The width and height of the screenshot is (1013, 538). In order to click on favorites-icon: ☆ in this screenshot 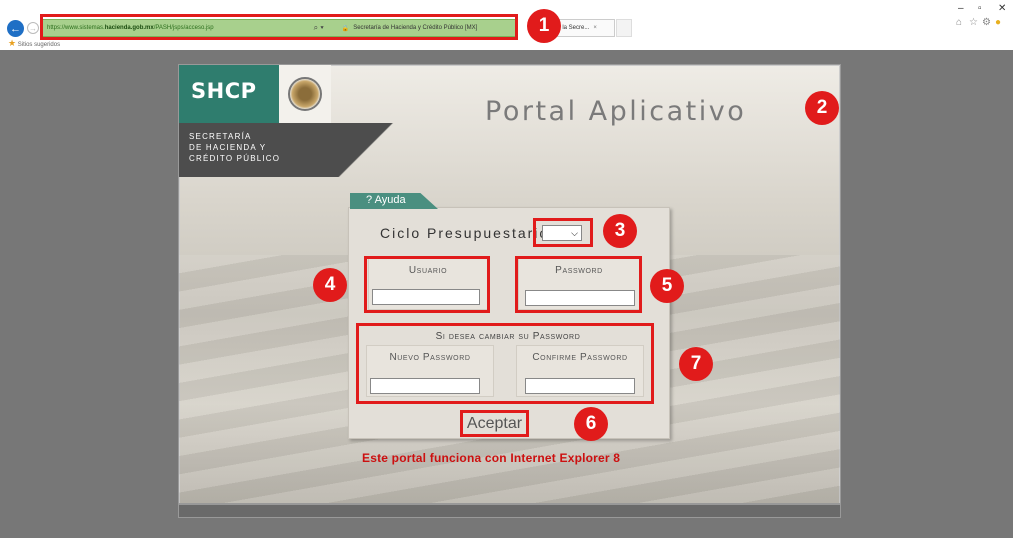, I will do `click(973, 22)`.